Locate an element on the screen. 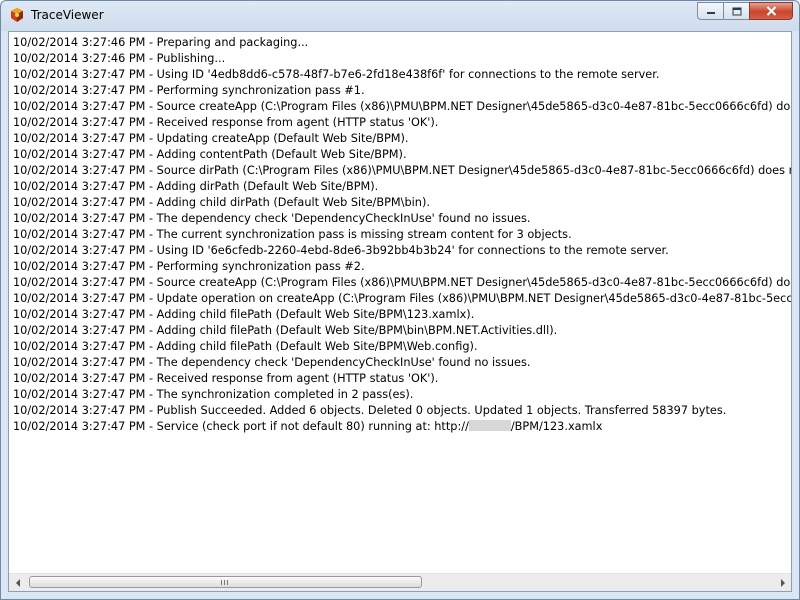 The image size is (800, 600). maximize-button is located at coordinates (736, 11).